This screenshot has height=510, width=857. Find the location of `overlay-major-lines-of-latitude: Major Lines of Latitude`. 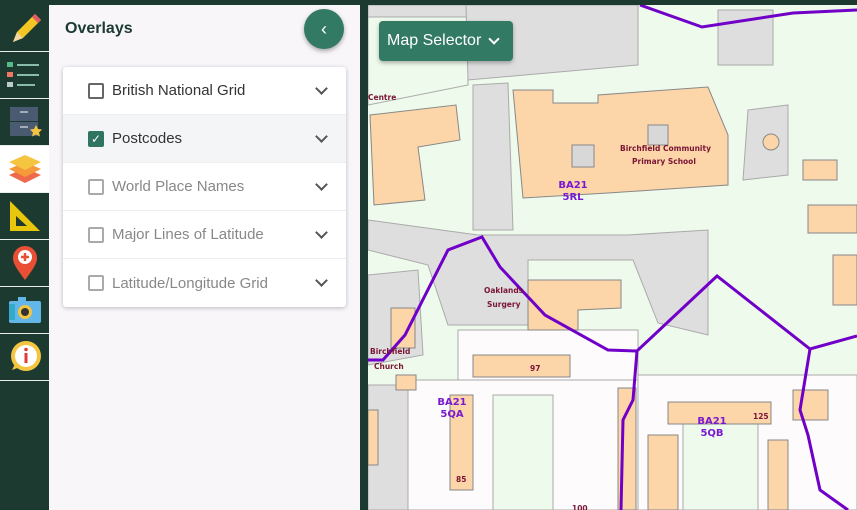

overlay-major-lines-of-latitude: Major Lines of Latitude is located at coordinates (204, 235).